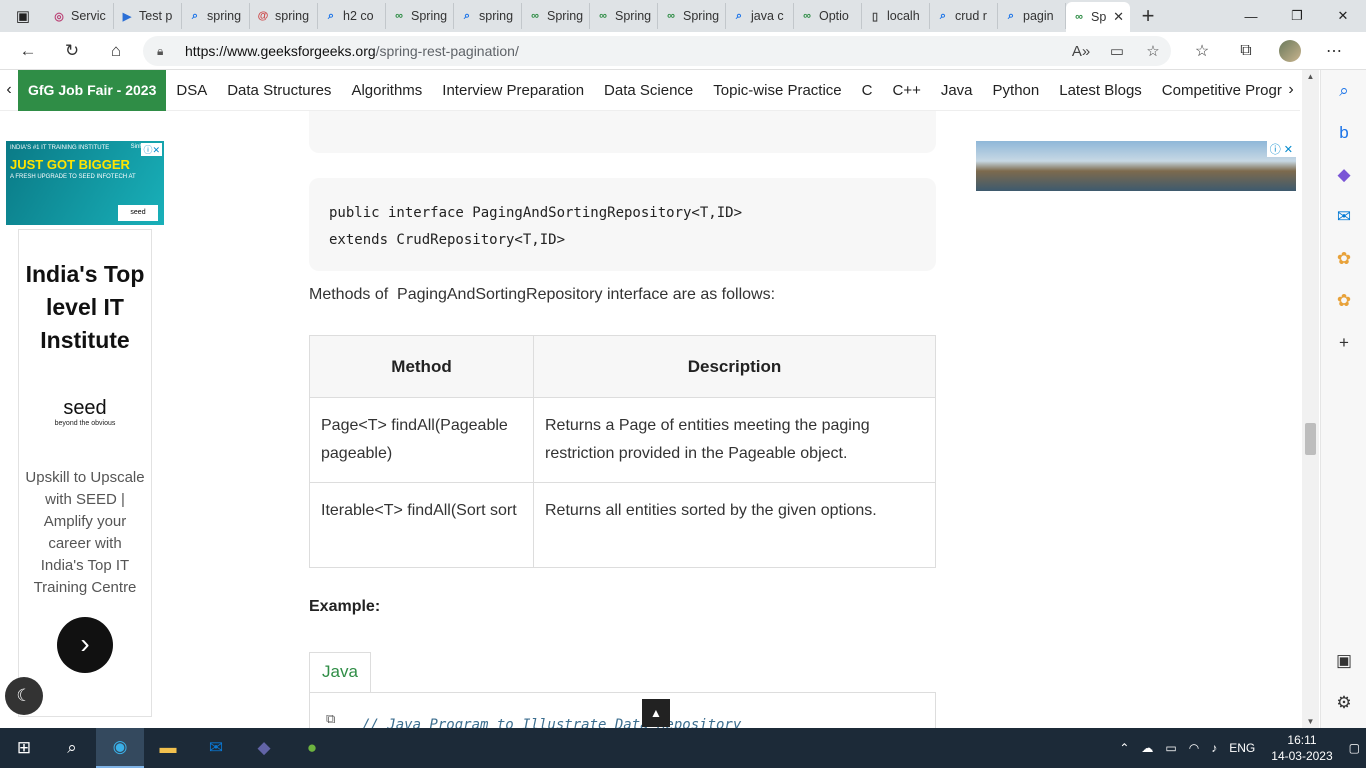  What do you see at coordinates (216, 748) in the screenshot?
I see `outlook-taskbar-icon: ✉` at bounding box center [216, 748].